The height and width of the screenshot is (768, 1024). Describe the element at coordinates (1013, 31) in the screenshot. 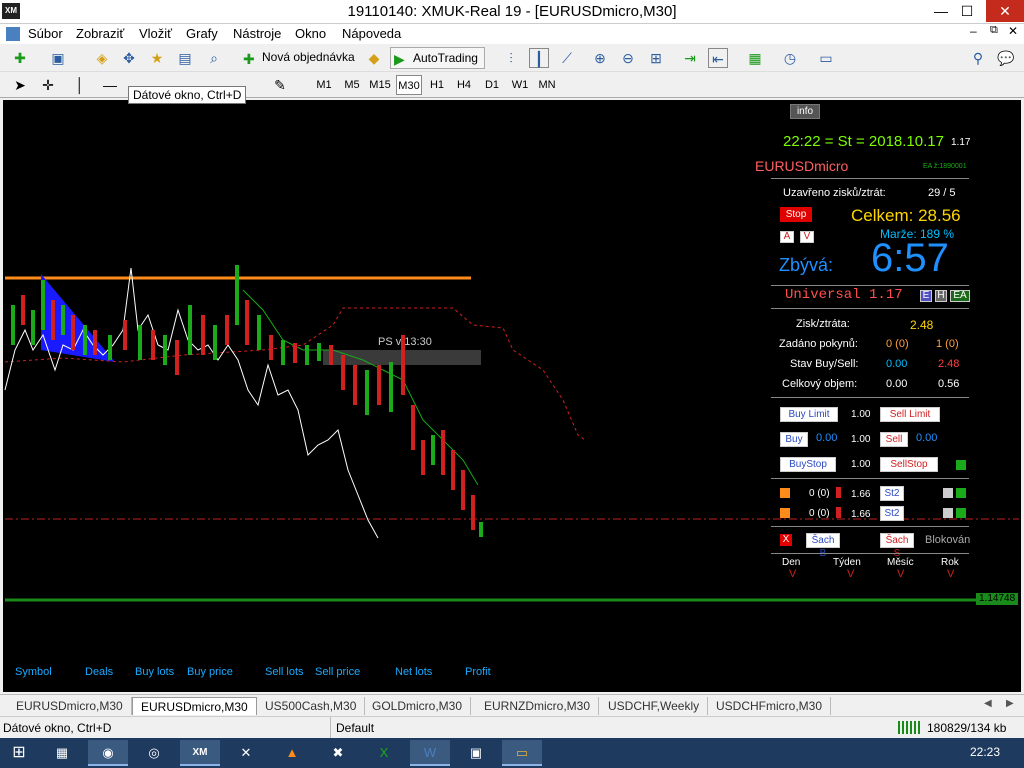

I see `child-close-button: ✕` at that location.